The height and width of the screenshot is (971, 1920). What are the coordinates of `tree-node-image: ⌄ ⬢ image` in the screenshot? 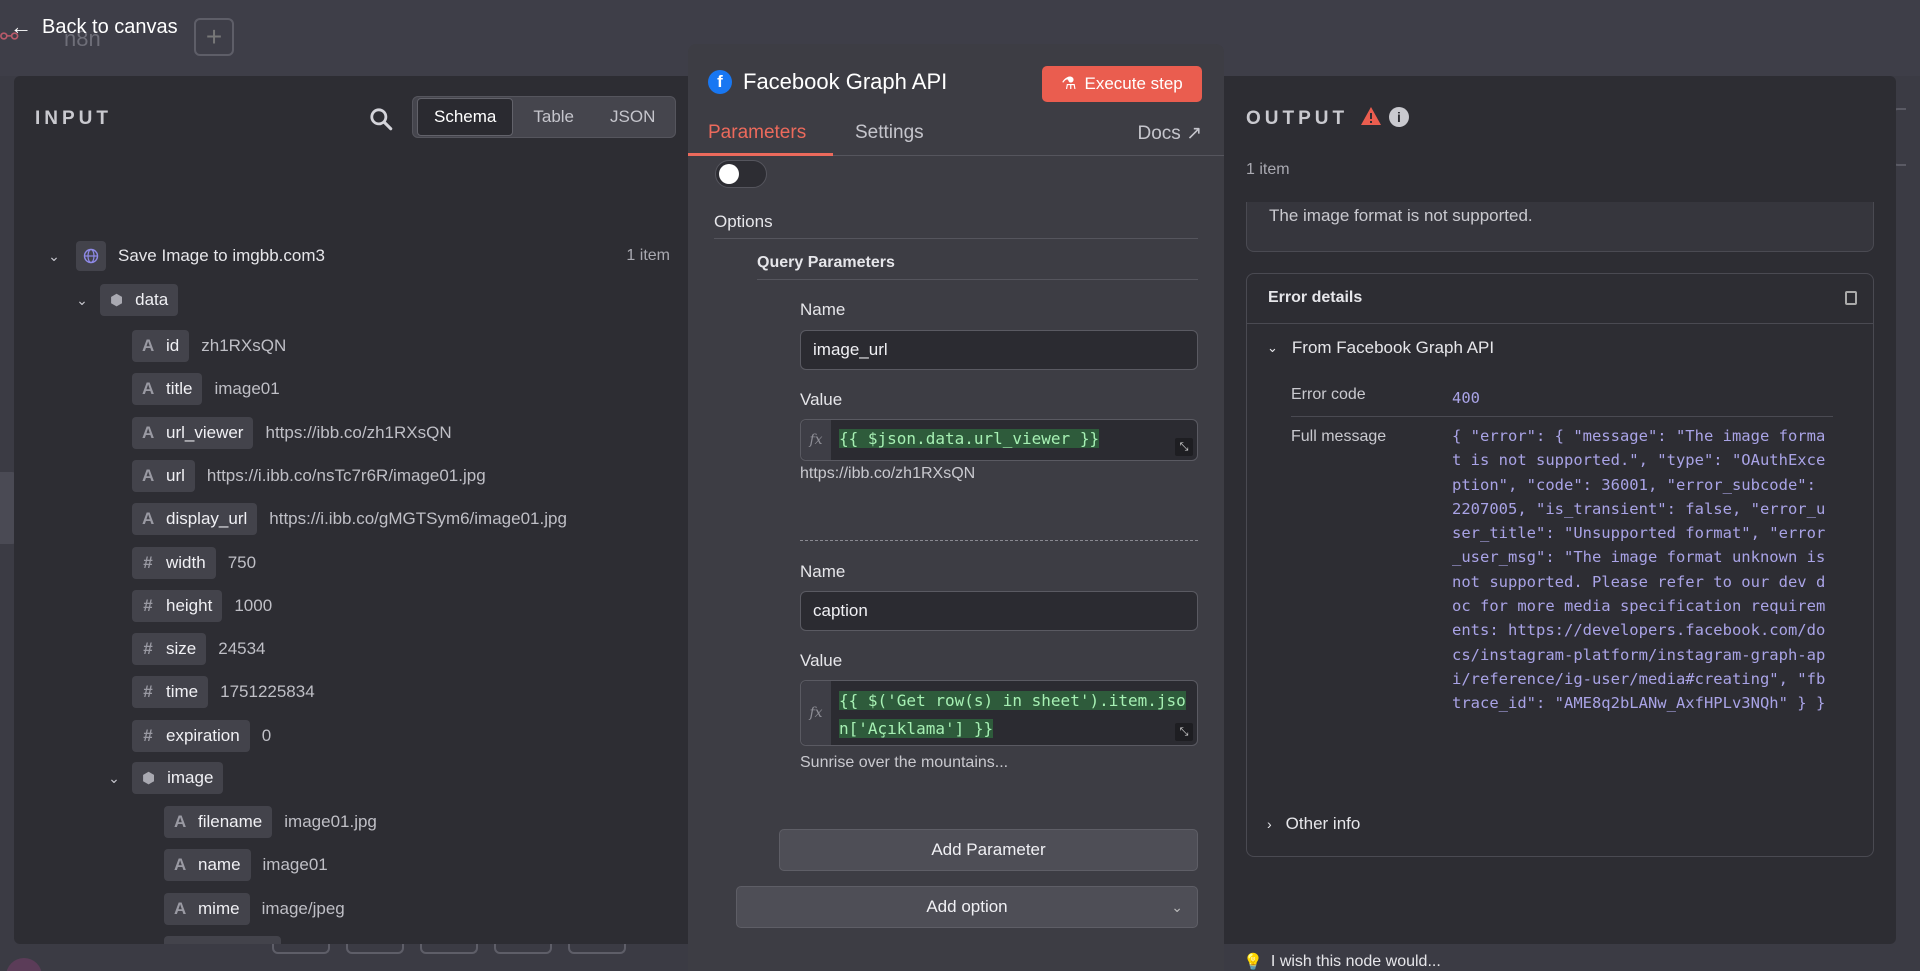 It's located at (164, 778).